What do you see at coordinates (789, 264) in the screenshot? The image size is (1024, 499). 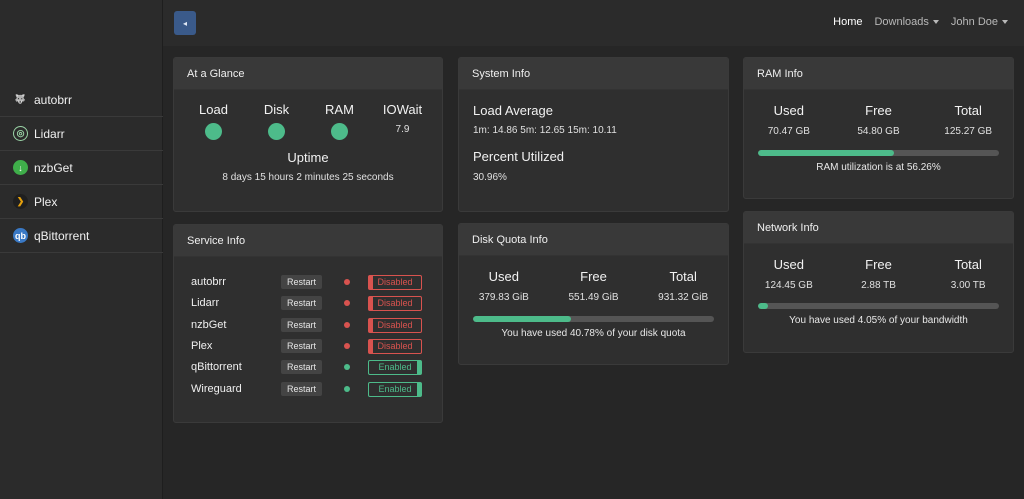 I see `network-used-label: Used` at bounding box center [789, 264].